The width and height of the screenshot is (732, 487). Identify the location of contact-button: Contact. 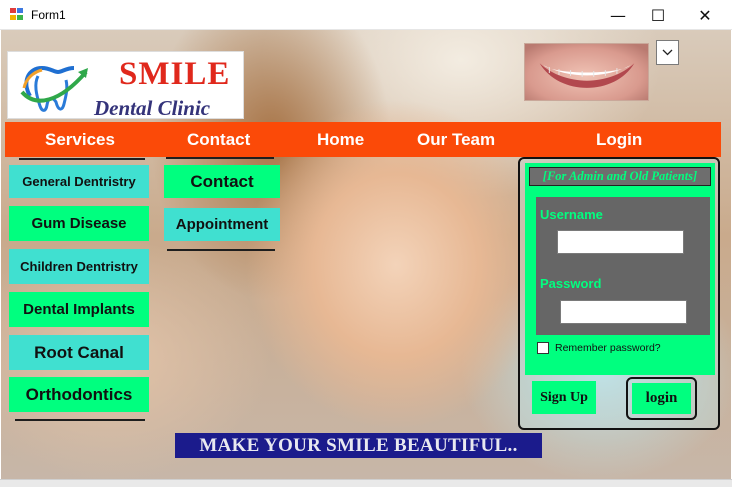
(222, 181).